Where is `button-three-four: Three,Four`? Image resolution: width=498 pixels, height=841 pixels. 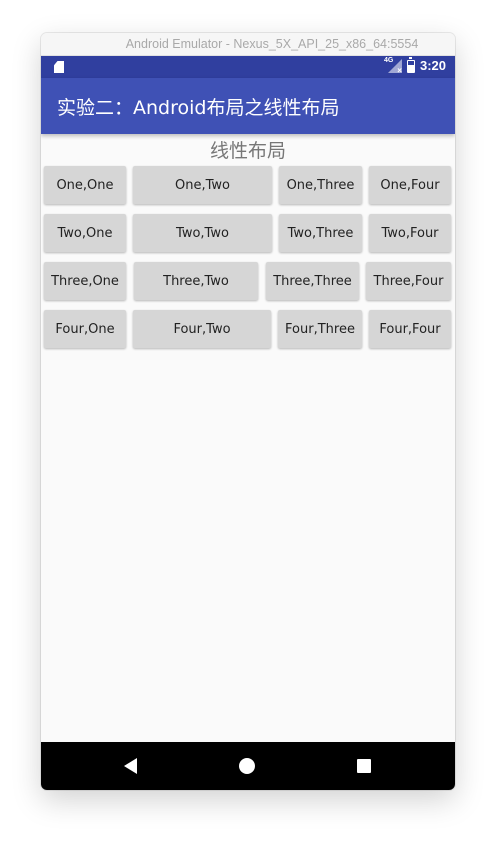
button-three-four: Three,Four is located at coordinates (408, 281).